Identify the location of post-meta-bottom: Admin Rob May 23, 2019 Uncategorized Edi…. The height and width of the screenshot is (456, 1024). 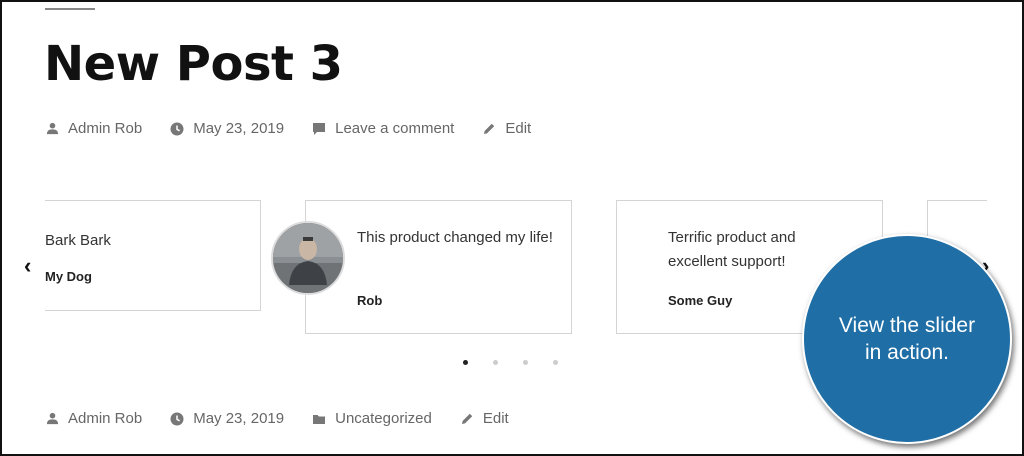
(291, 418).